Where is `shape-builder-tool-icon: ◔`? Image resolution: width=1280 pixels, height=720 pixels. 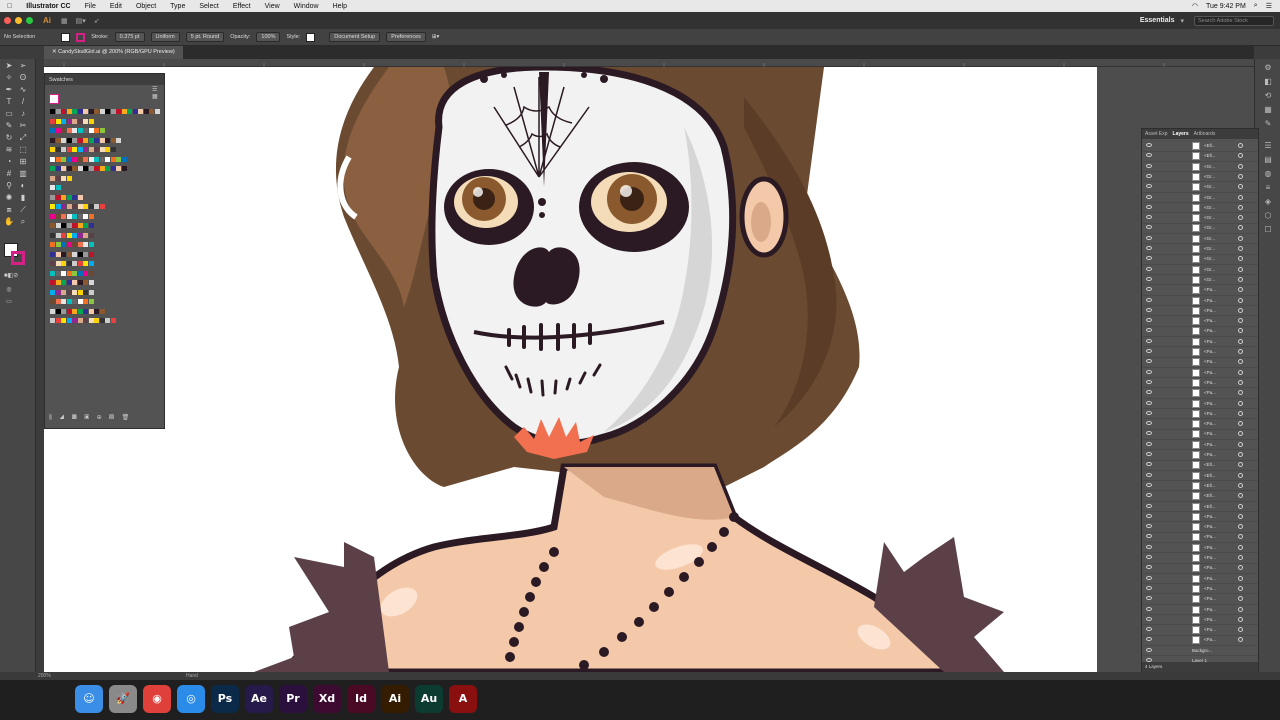
shape-builder-tool-icon: ◔ is located at coordinates (9, 162).